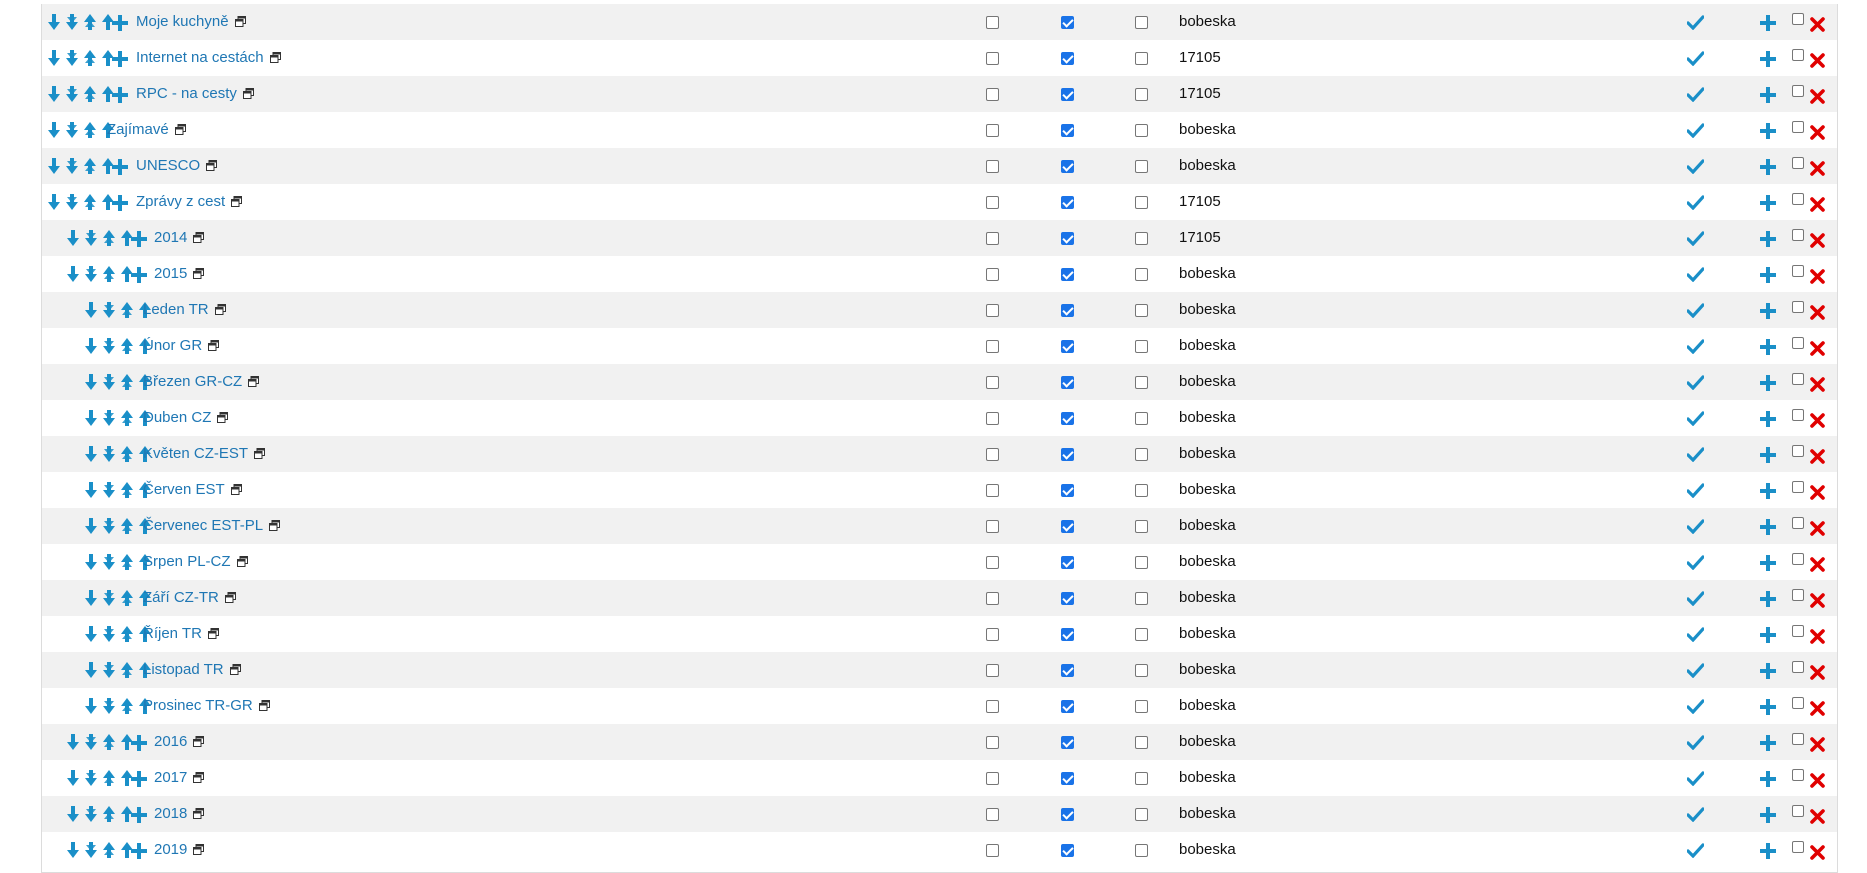 Image resolution: width=1867 pixels, height=873 pixels. I want to click on category-title-link: Březen GR-CZ, so click(201, 382).